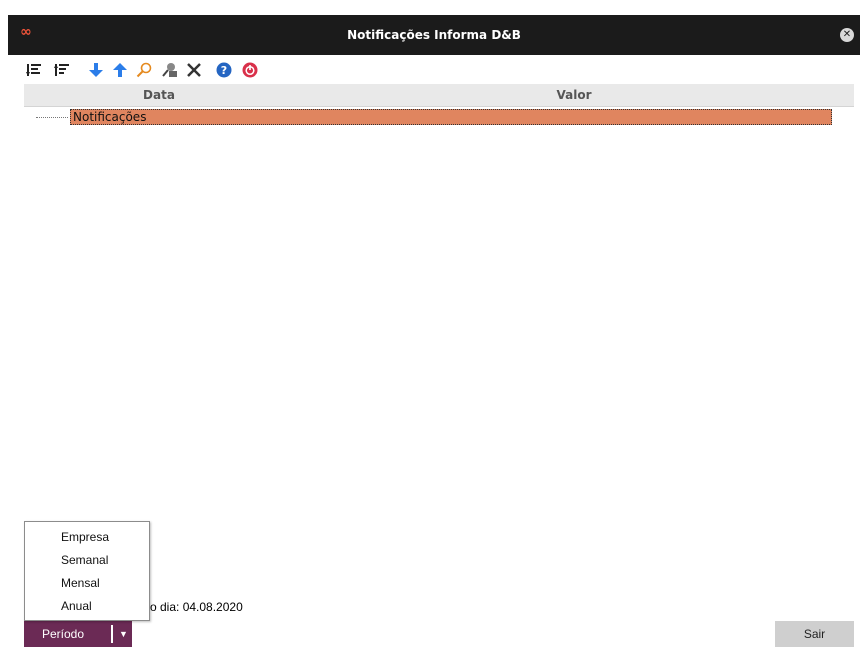  I want to click on help-icon: ?, so click(224, 70).